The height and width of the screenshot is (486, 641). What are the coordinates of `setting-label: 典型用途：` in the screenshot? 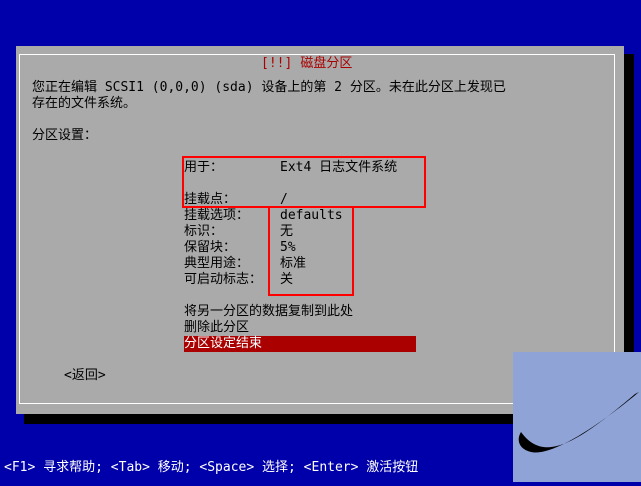 It's located at (217, 263).